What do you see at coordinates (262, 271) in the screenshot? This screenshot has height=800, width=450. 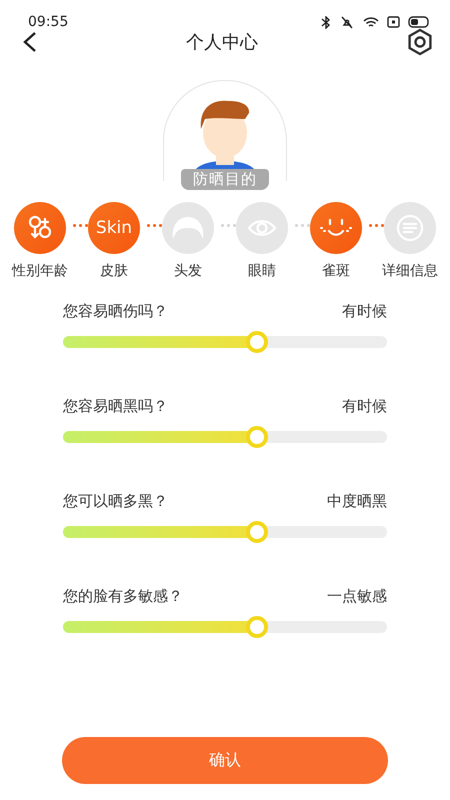 I see `step-label: 眼睛` at bounding box center [262, 271].